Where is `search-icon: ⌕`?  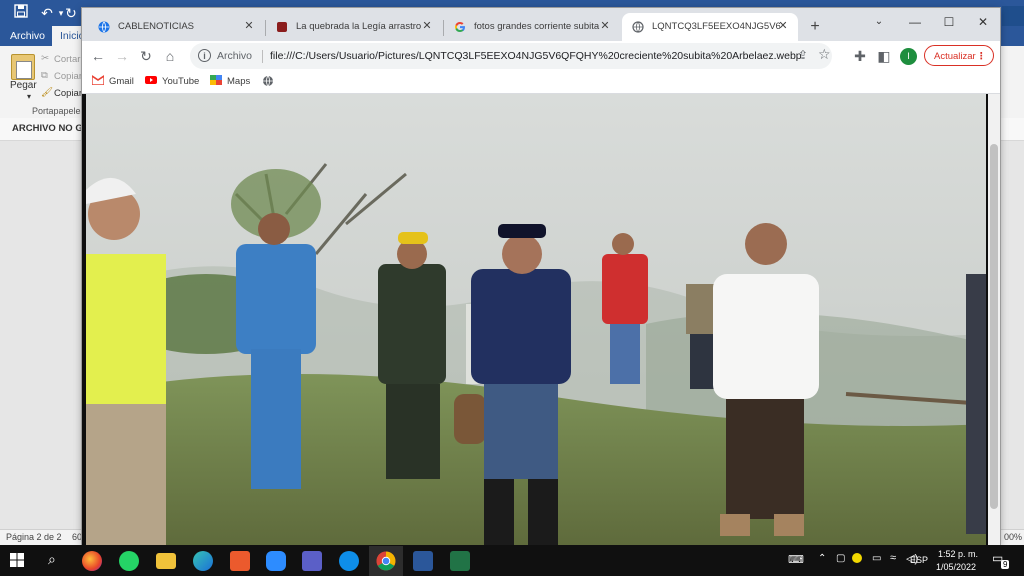
search-icon: ⌕ is located at coordinates (52, 559).